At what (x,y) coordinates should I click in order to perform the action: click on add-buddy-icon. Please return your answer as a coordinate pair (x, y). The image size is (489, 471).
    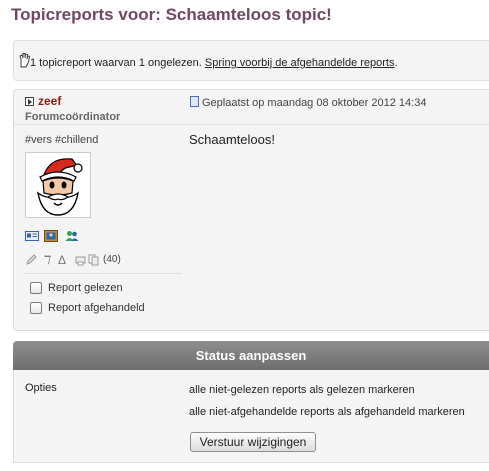
    Looking at the image, I should click on (72, 236).